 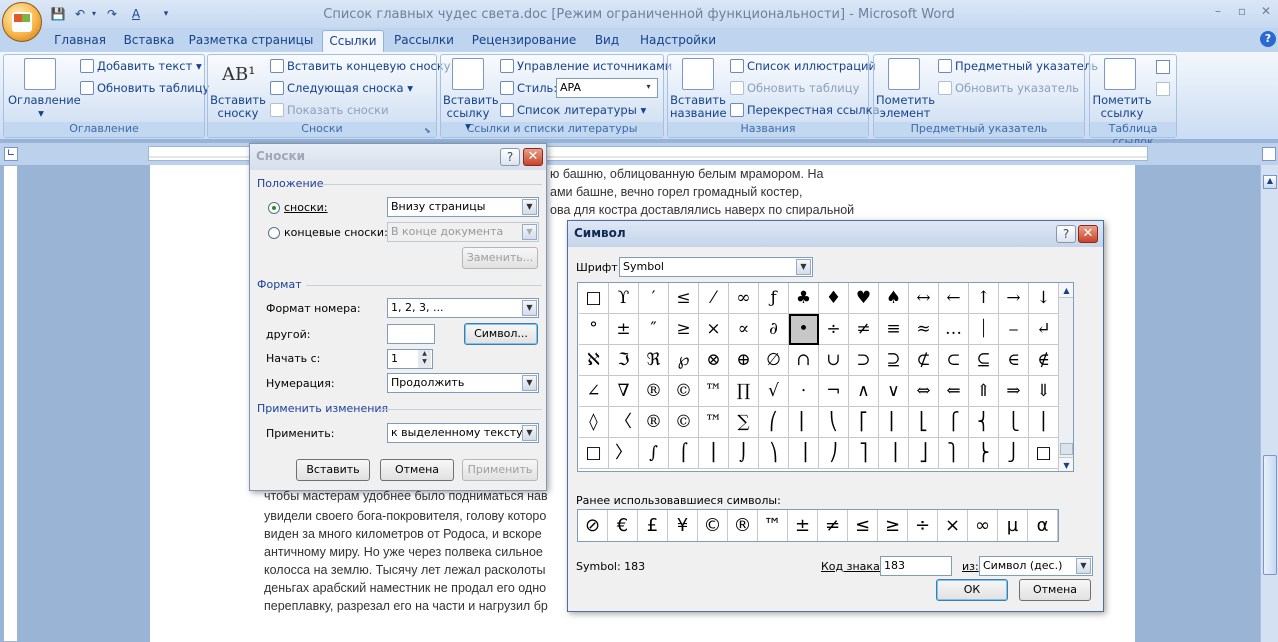 What do you see at coordinates (141, 66) in the screenshot?
I see `add-text-button: Добавить текст ▾` at bounding box center [141, 66].